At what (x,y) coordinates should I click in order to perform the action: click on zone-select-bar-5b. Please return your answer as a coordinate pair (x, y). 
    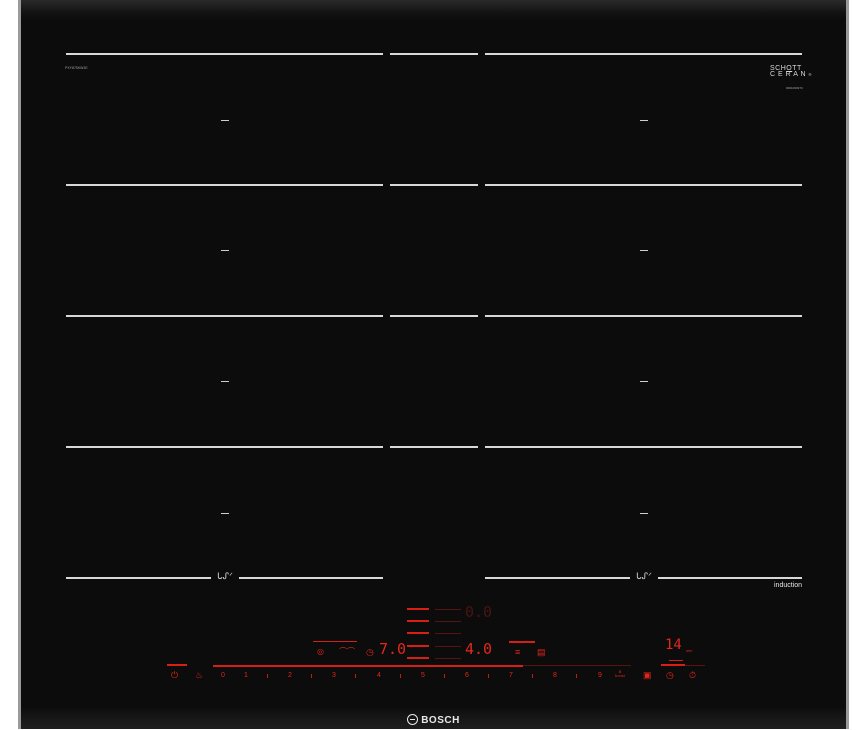
    Looking at the image, I should click on (448, 658).